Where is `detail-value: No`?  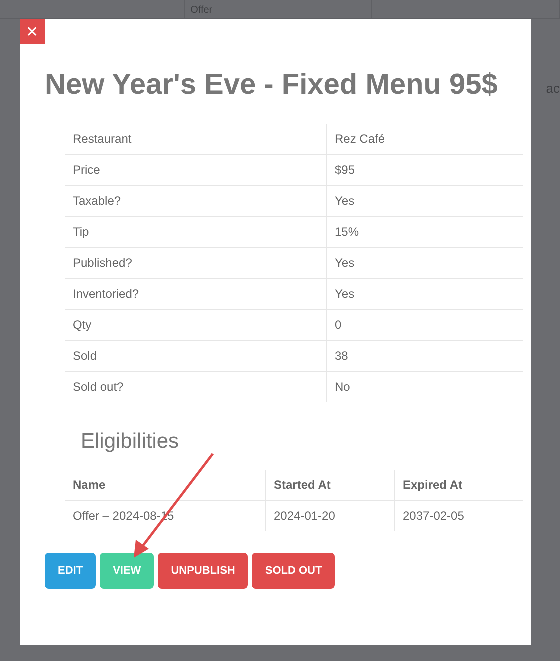 detail-value: No is located at coordinates (424, 387).